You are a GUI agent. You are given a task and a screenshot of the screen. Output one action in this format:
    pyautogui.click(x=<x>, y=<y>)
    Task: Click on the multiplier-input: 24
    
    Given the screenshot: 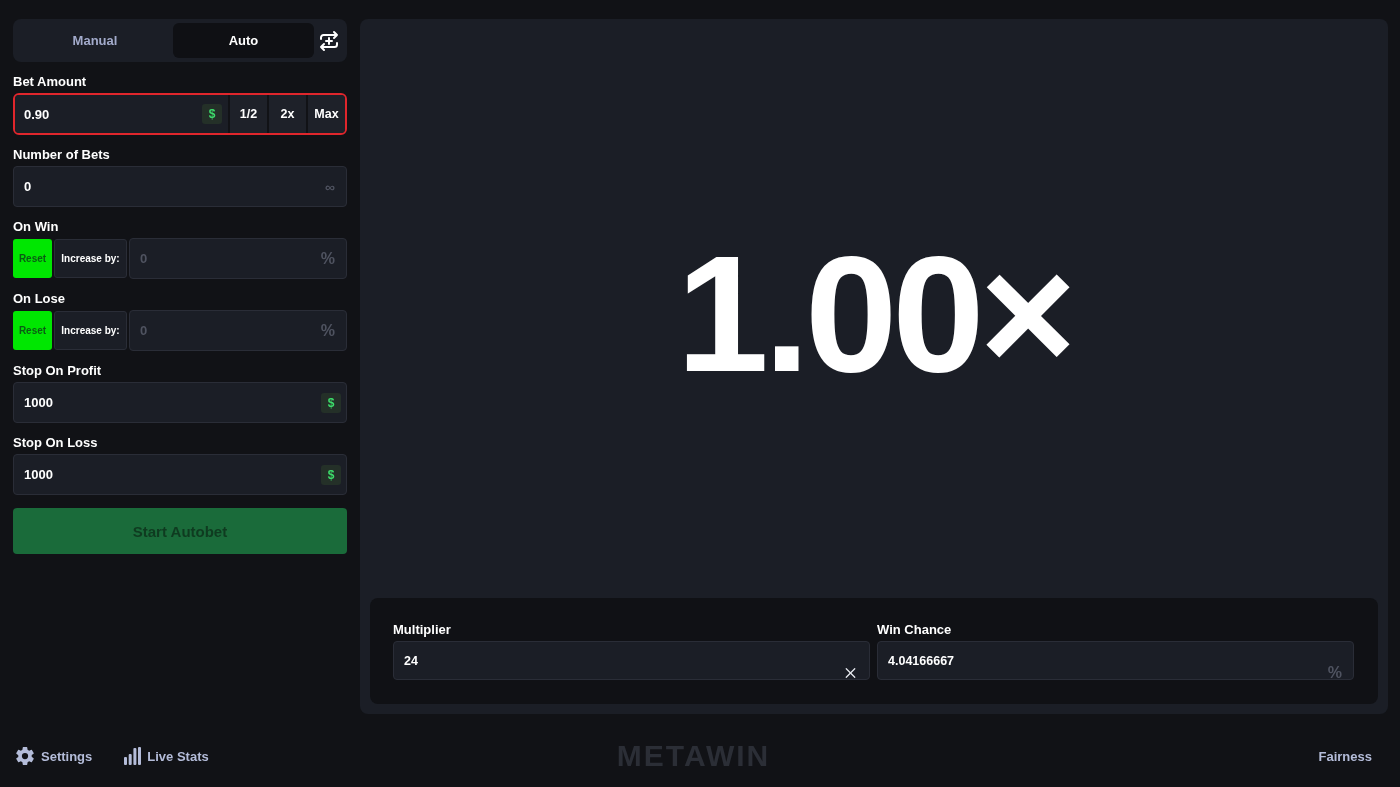 What is the action you would take?
    pyautogui.click(x=631, y=660)
    